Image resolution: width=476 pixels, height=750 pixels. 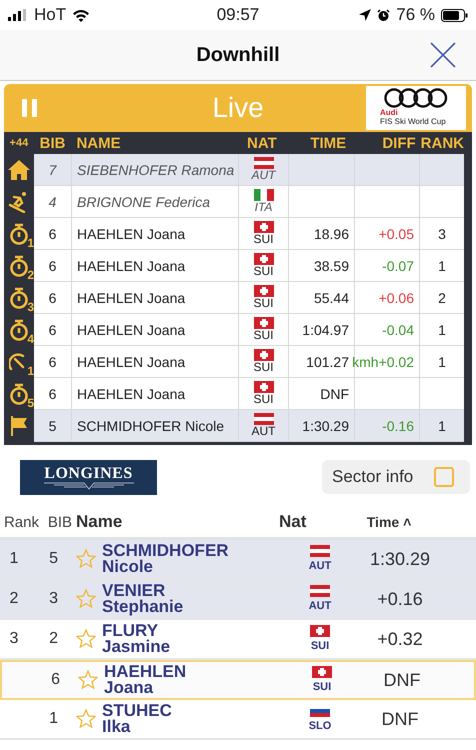 What do you see at coordinates (50, 15) in the screenshot?
I see `carrier-text: HoT` at bounding box center [50, 15].